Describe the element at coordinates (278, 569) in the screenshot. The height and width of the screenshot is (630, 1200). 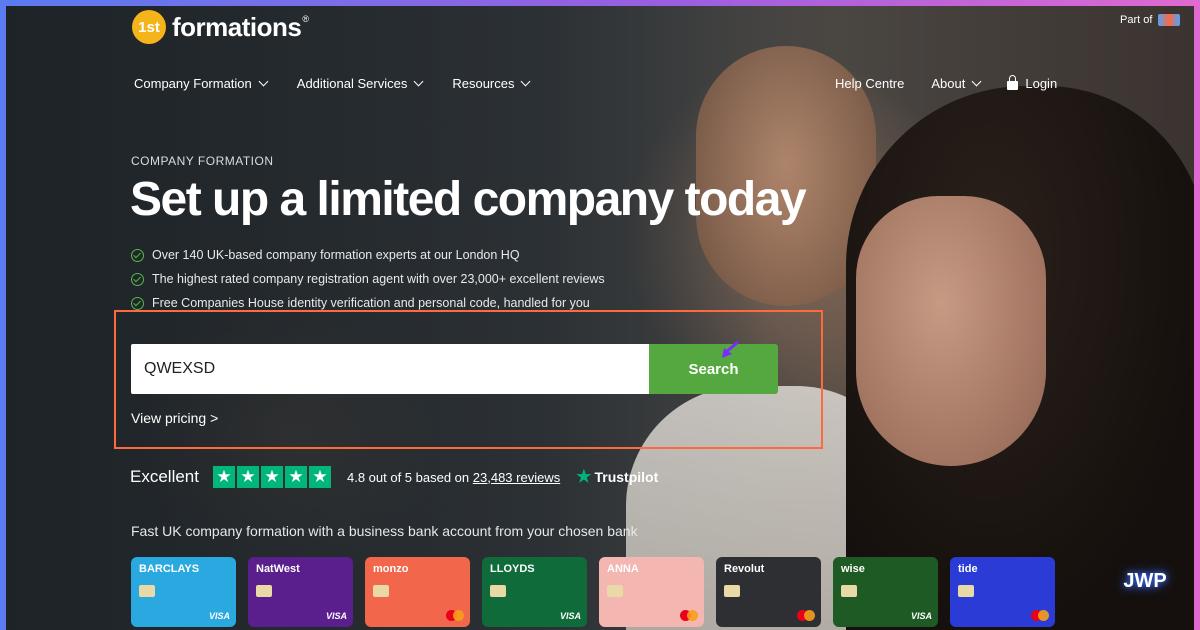
I see `bank-card-name: NatWest` at that location.